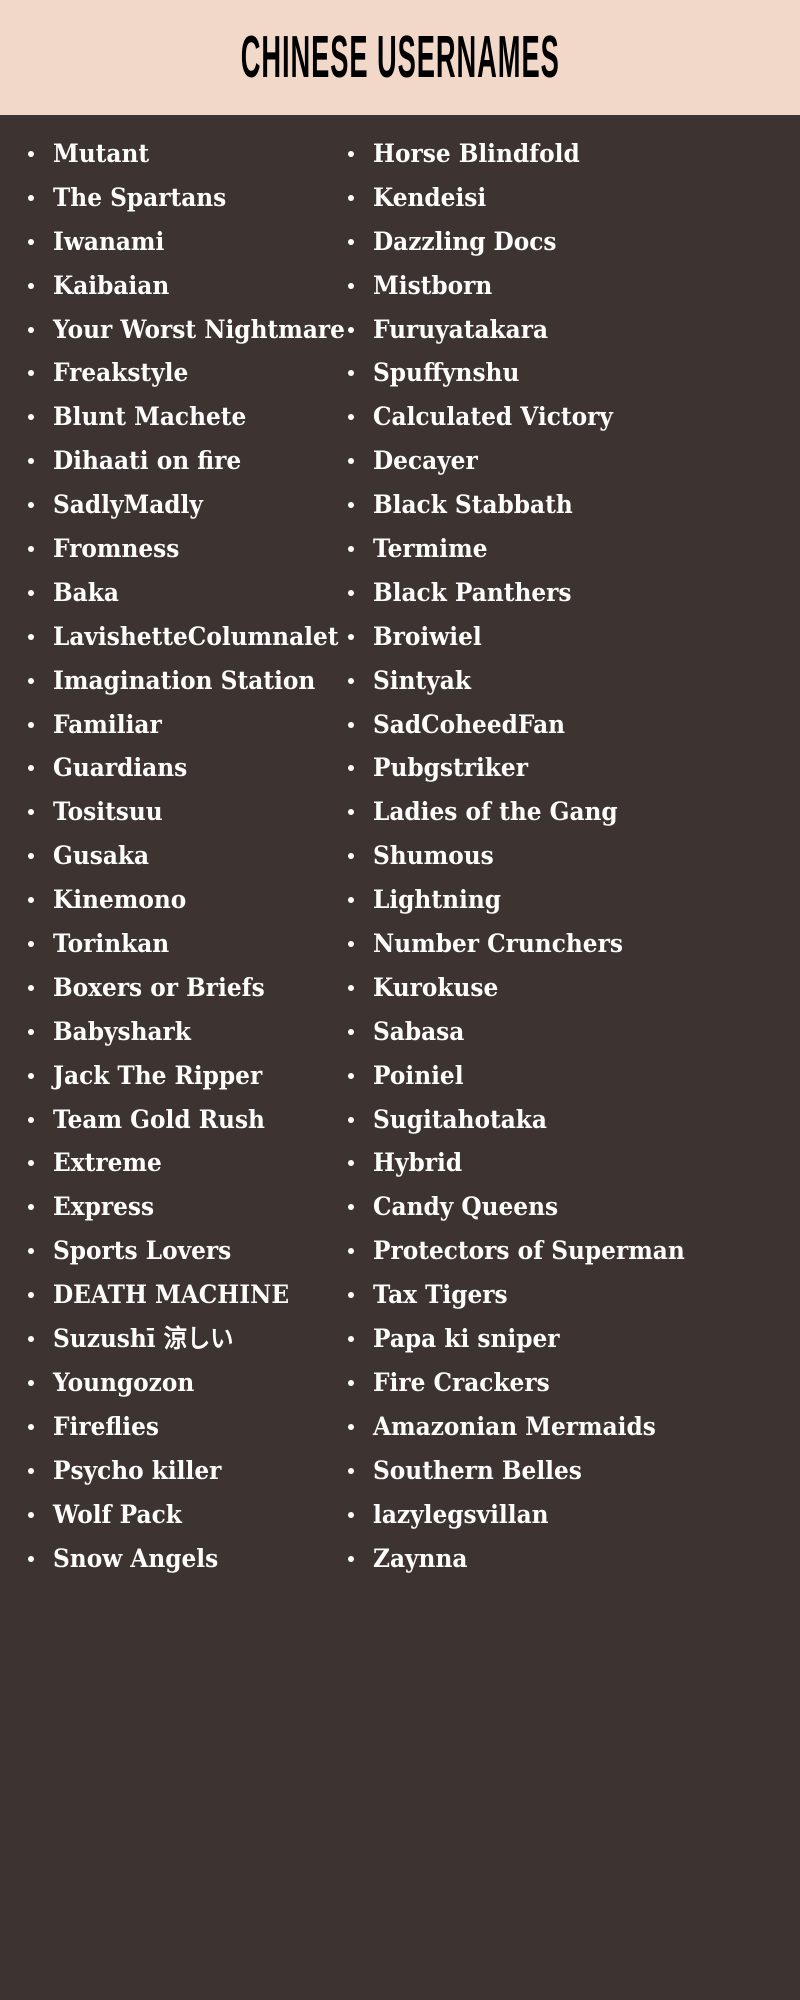  I want to click on list-item: Sports Lovers, so click(177, 1251).